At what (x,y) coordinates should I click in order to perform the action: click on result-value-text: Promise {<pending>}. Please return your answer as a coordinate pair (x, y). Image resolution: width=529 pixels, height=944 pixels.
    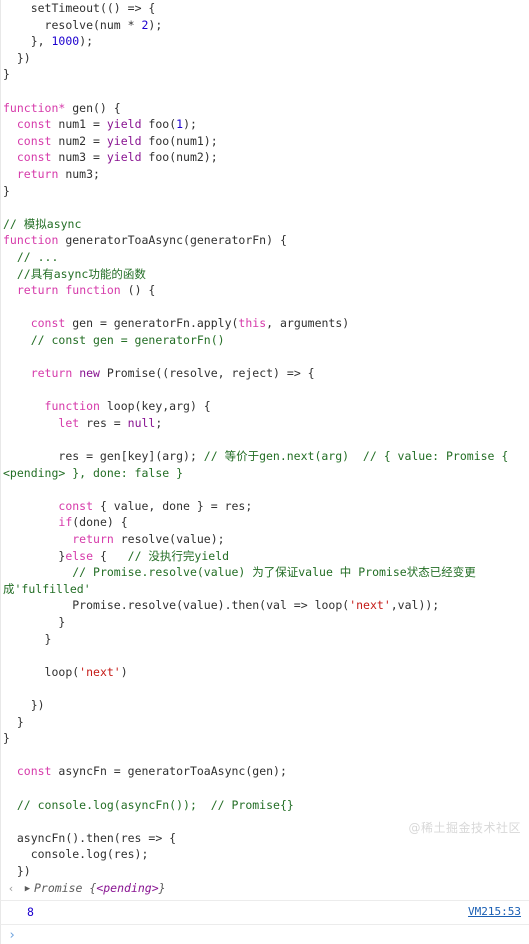
    Looking at the image, I should click on (100, 888).